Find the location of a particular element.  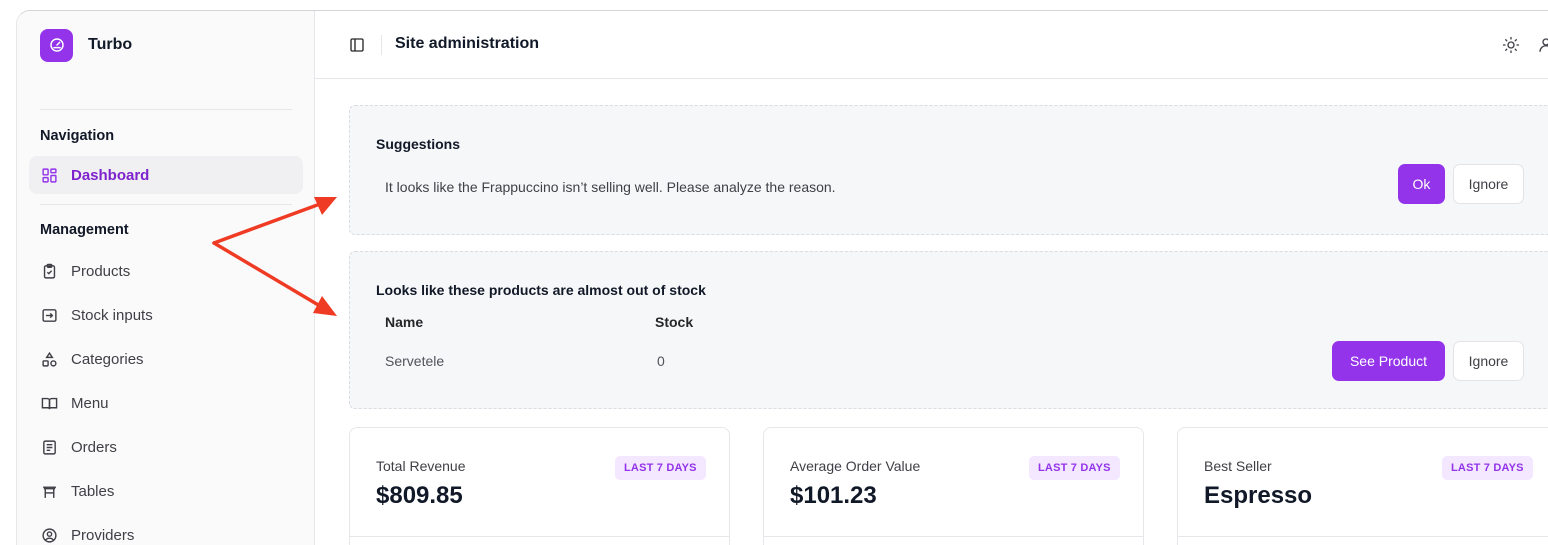

stat-label: Average Order Value is located at coordinates (855, 466).